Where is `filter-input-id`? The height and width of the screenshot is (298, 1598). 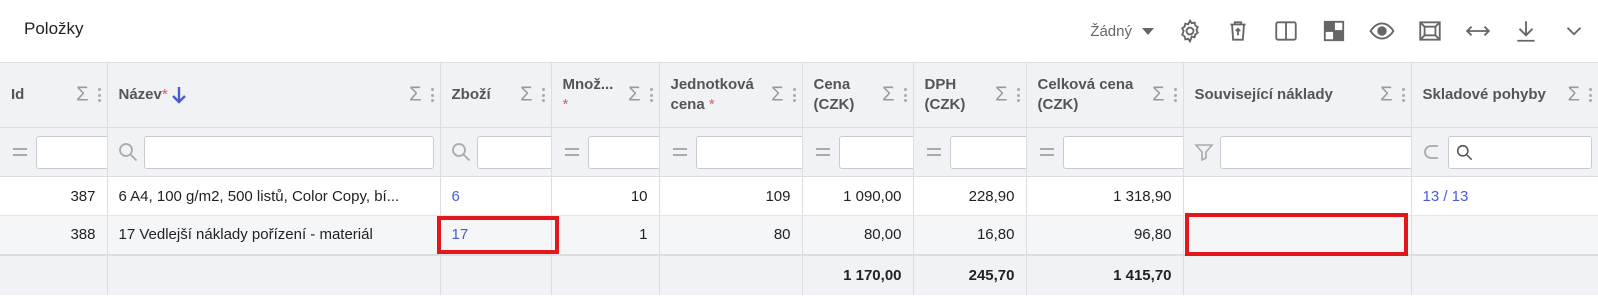 filter-input-id is located at coordinates (71, 152).